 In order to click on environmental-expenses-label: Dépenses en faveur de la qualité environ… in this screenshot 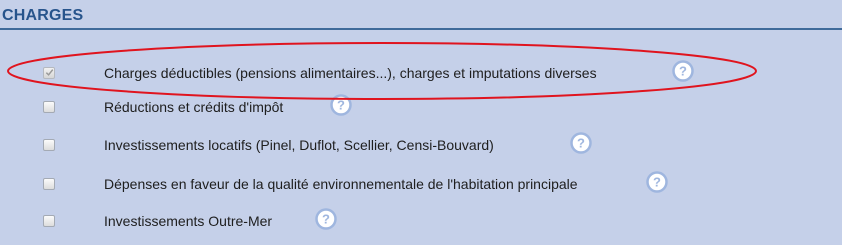, I will do `click(341, 184)`.